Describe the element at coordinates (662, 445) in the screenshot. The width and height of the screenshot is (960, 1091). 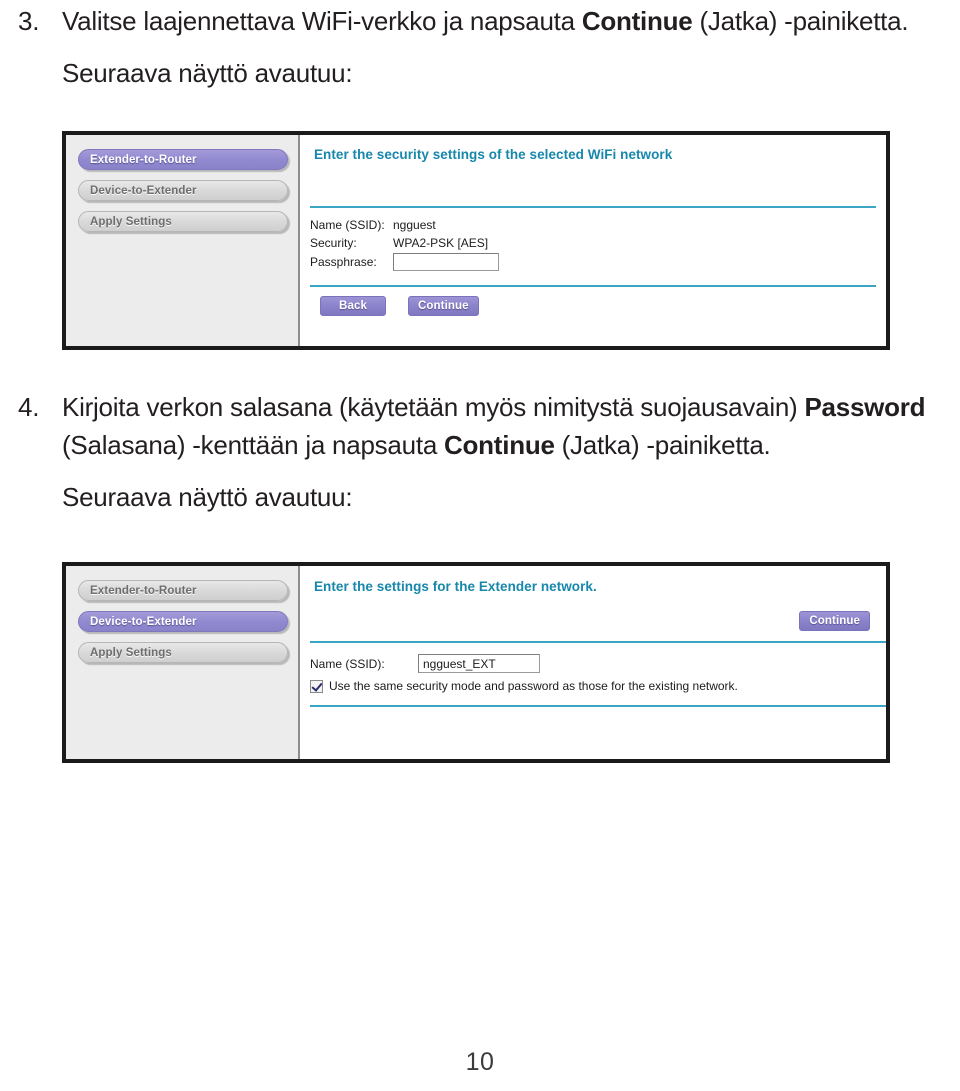
I see `step-4-tail: (Jatka) -painiketta.` at that location.